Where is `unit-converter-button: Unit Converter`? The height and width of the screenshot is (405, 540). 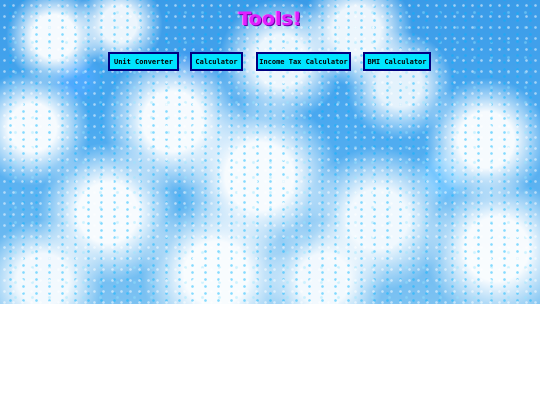 unit-converter-button: Unit Converter is located at coordinates (143, 61).